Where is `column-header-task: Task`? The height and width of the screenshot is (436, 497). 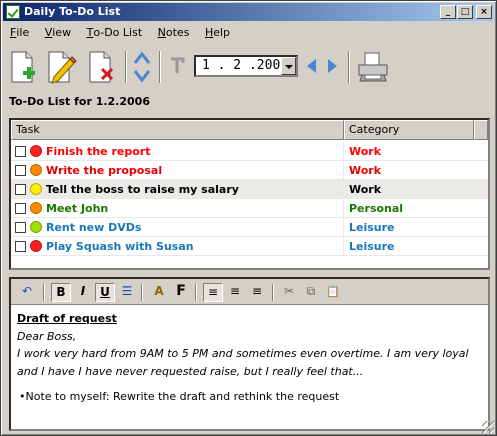
column-header-task: Task is located at coordinates (177, 130).